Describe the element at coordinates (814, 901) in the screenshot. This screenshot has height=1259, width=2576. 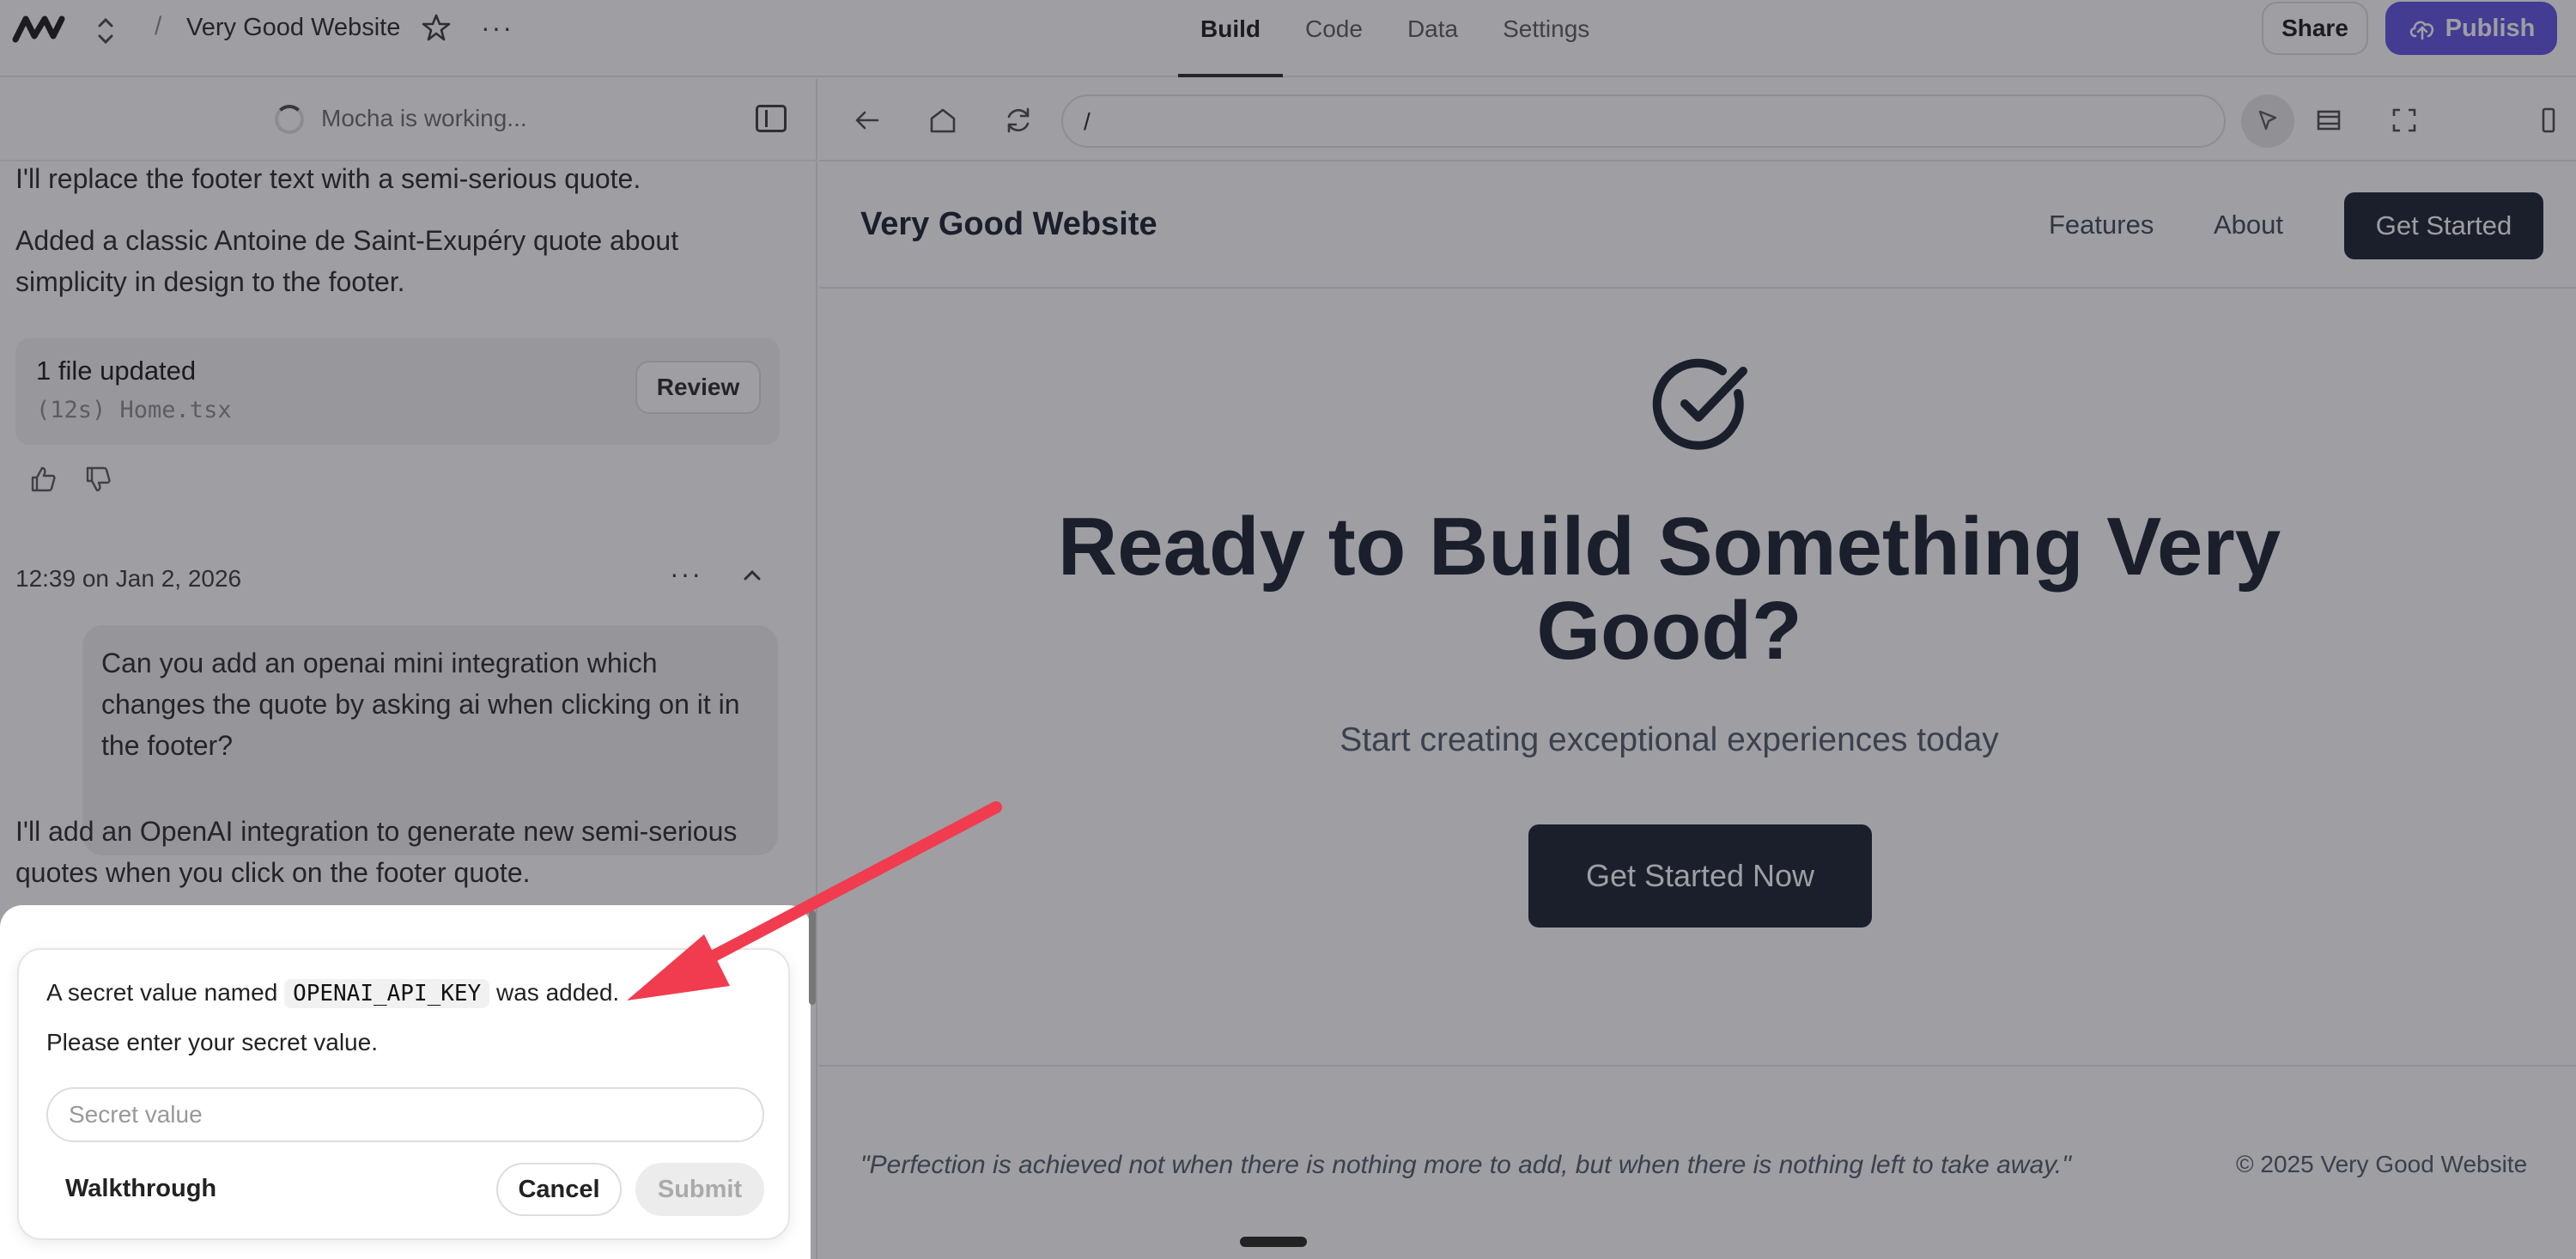
I see `annotation-arrow-icon` at that location.